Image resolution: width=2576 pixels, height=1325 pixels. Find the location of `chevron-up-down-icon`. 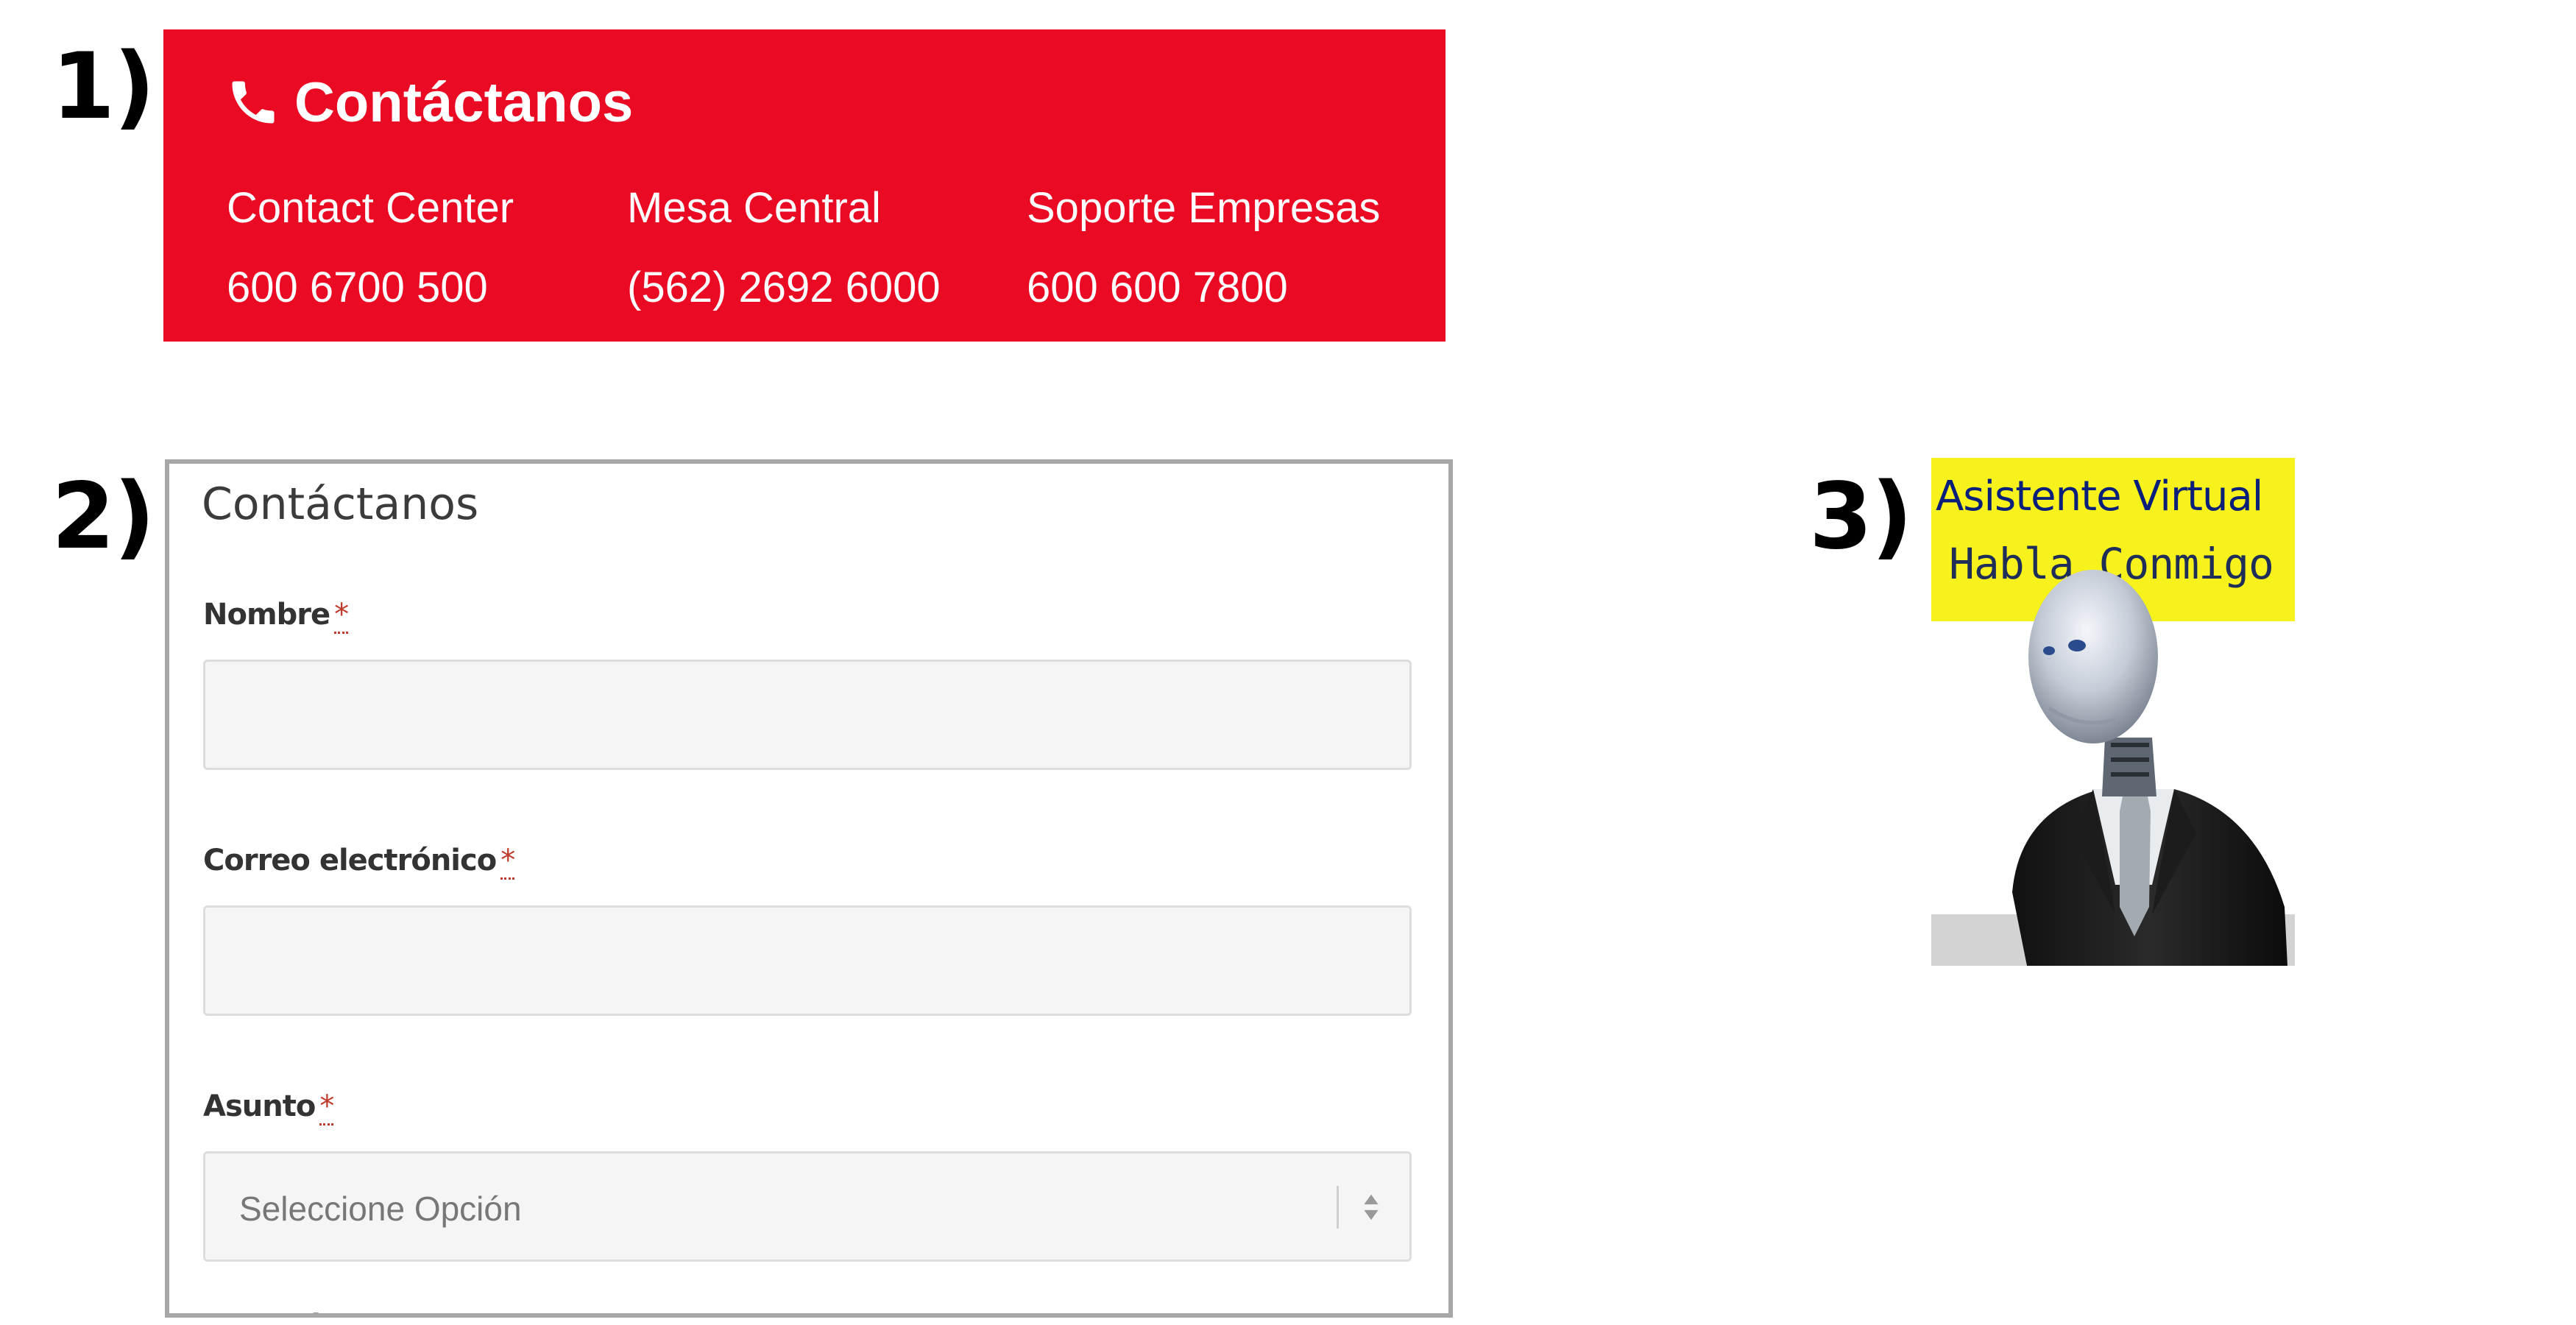

chevron-up-down-icon is located at coordinates (1371, 1207).